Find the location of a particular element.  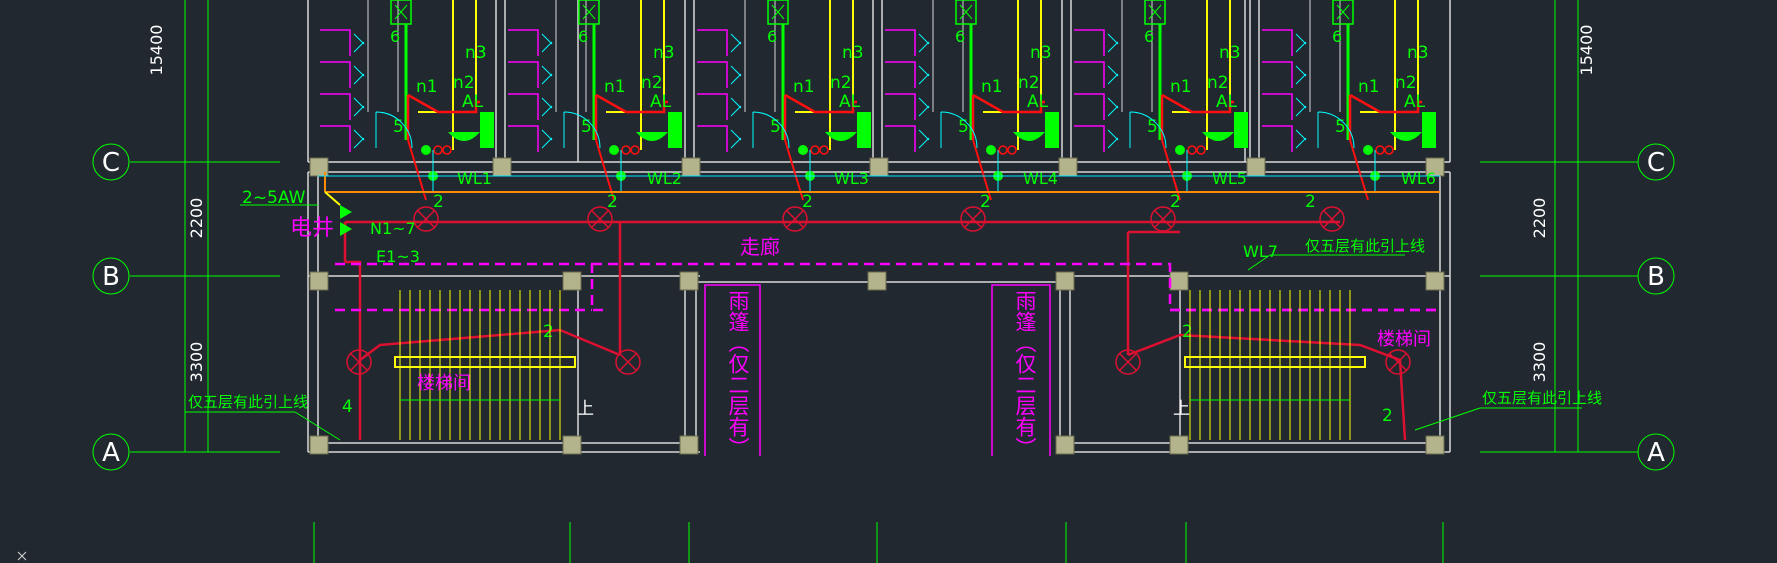

canopy-label-left: 雨篷（仅二层有） is located at coordinates (738, 374).